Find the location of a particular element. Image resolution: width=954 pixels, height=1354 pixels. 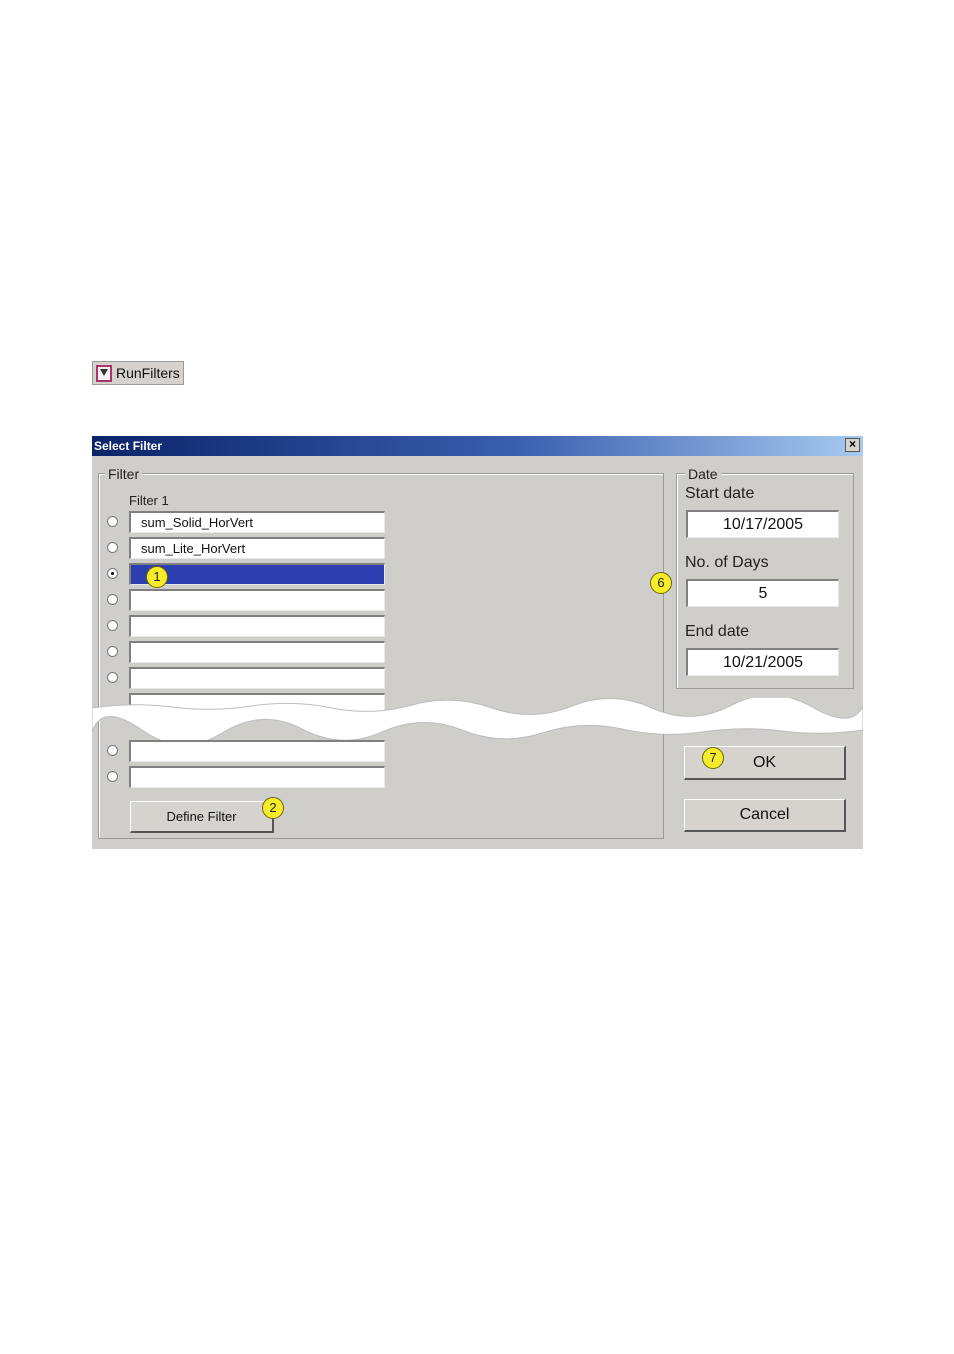

cancel-label: Cancel is located at coordinates (764, 814).